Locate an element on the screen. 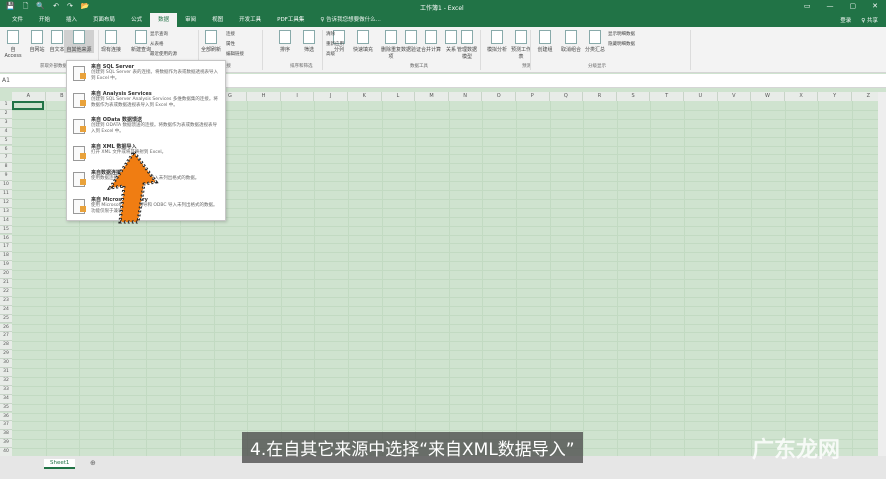 The height and width of the screenshot is (479, 886). row-header: 30 is located at coordinates (6, 363).